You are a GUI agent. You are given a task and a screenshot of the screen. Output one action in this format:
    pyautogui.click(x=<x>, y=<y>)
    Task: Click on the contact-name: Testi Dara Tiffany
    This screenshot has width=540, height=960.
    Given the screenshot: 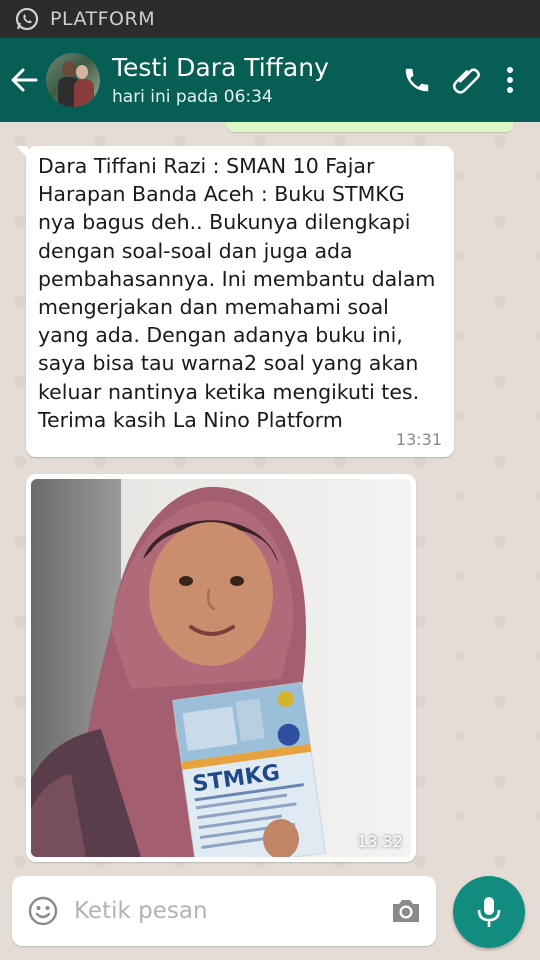 What is the action you would take?
    pyautogui.click(x=220, y=67)
    